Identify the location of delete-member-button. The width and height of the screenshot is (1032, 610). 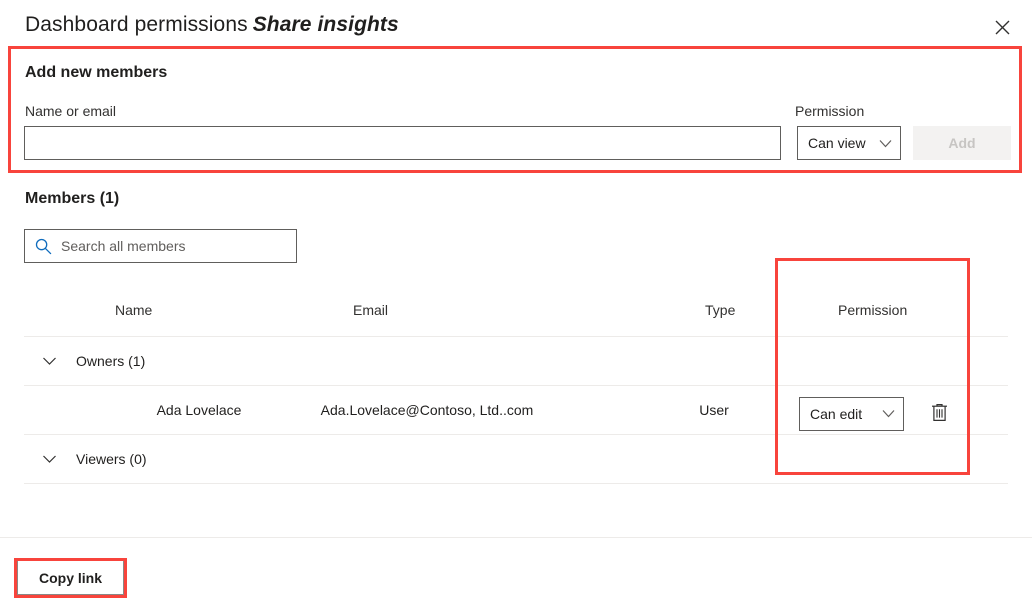
(939, 414).